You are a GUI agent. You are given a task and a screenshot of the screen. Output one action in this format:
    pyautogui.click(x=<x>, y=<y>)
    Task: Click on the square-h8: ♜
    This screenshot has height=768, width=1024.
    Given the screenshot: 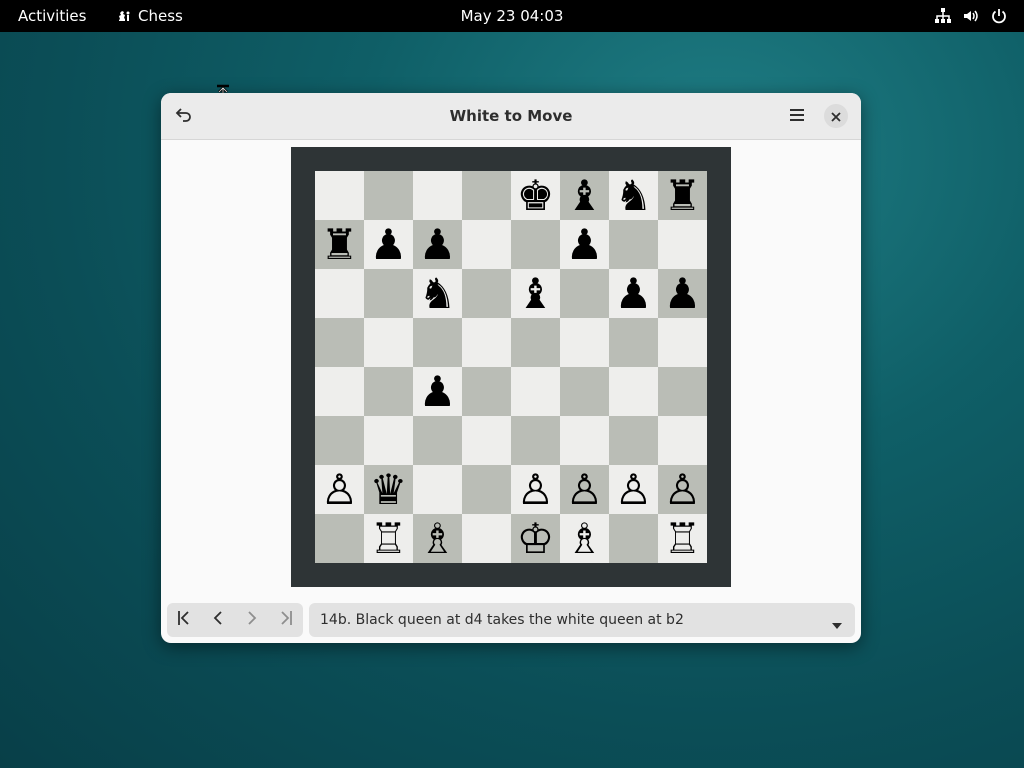 What is the action you would take?
    pyautogui.click(x=682, y=195)
    